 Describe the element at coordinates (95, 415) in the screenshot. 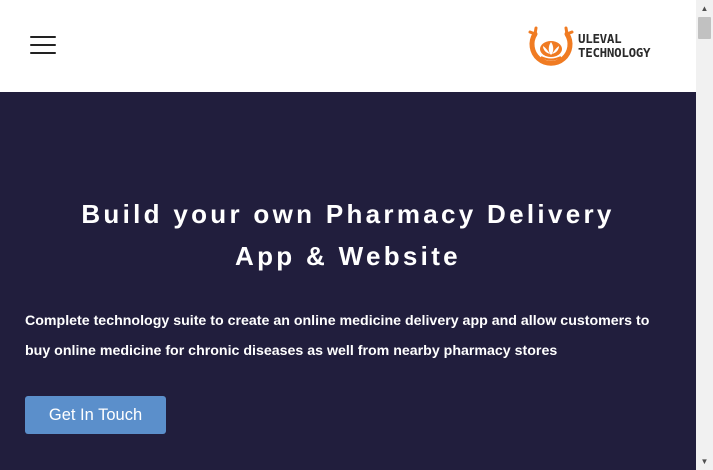

I see `get-in-touch-button: Get In Touch` at that location.